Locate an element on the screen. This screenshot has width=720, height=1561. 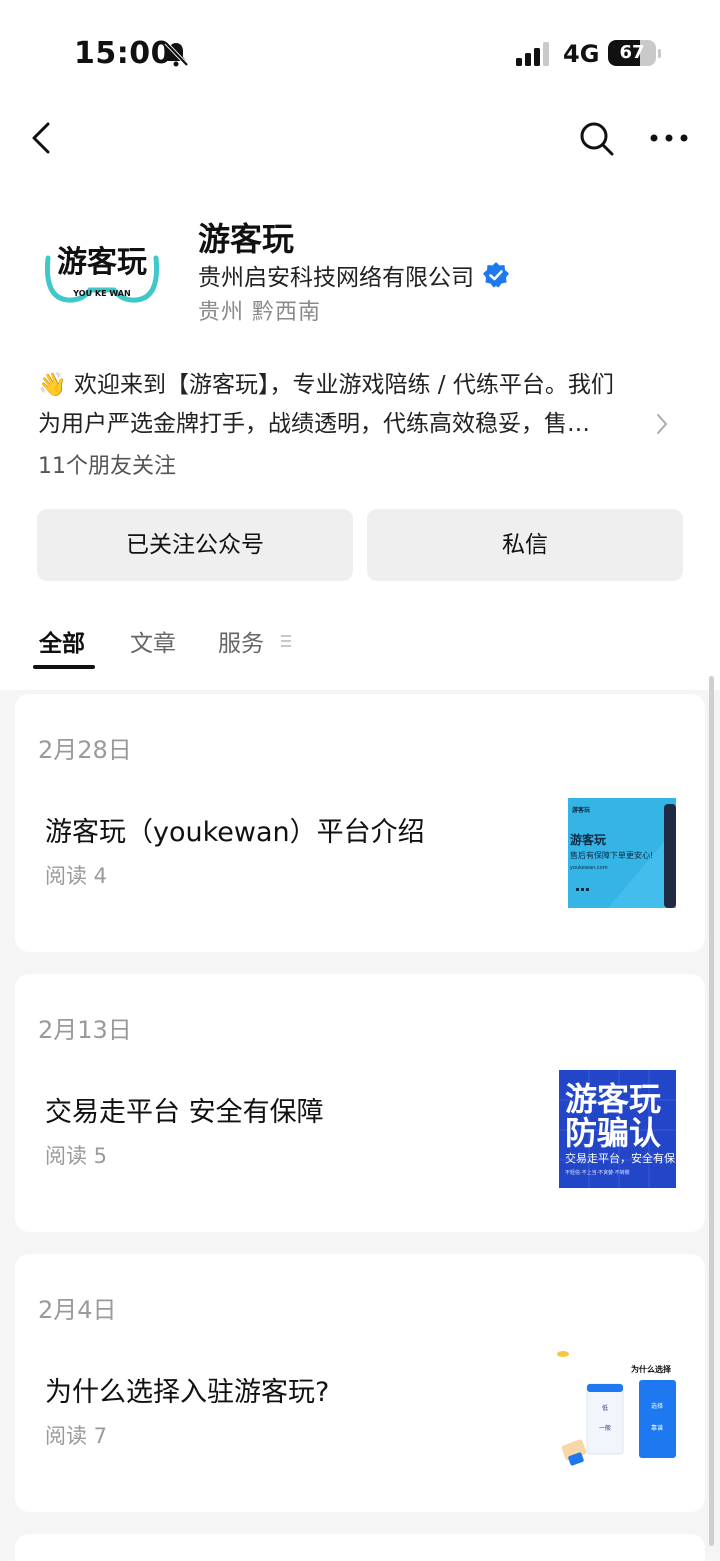
status-time: 15:00 is located at coordinates (123, 53).